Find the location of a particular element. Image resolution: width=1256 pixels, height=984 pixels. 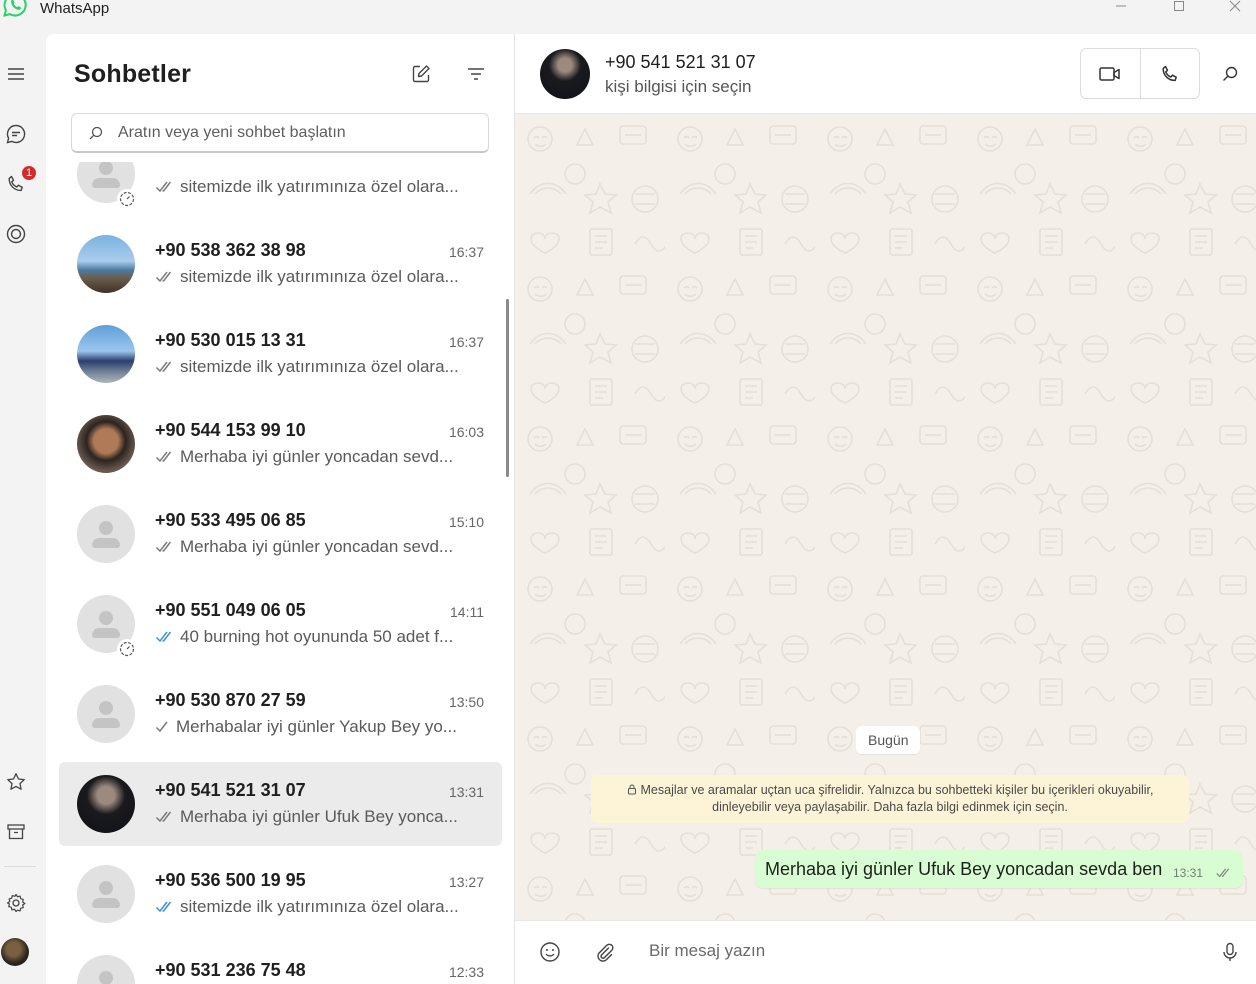

maximize-button is located at coordinates (1179, 9).